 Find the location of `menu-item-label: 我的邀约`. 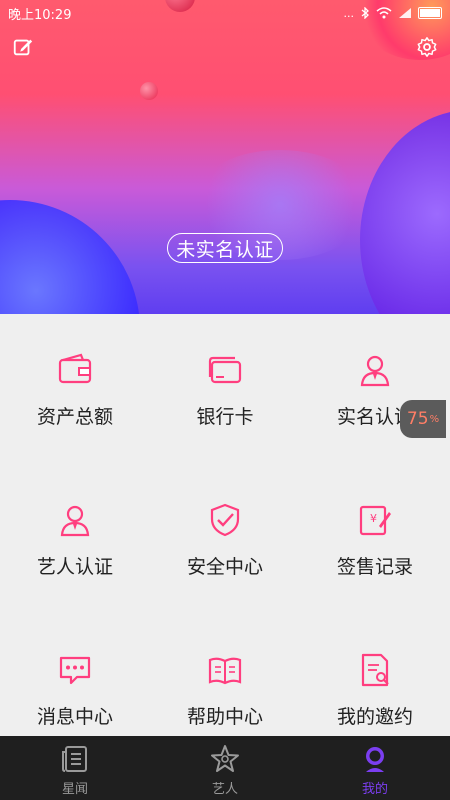

menu-item-label: 我的邀约 is located at coordinates (374, 717).